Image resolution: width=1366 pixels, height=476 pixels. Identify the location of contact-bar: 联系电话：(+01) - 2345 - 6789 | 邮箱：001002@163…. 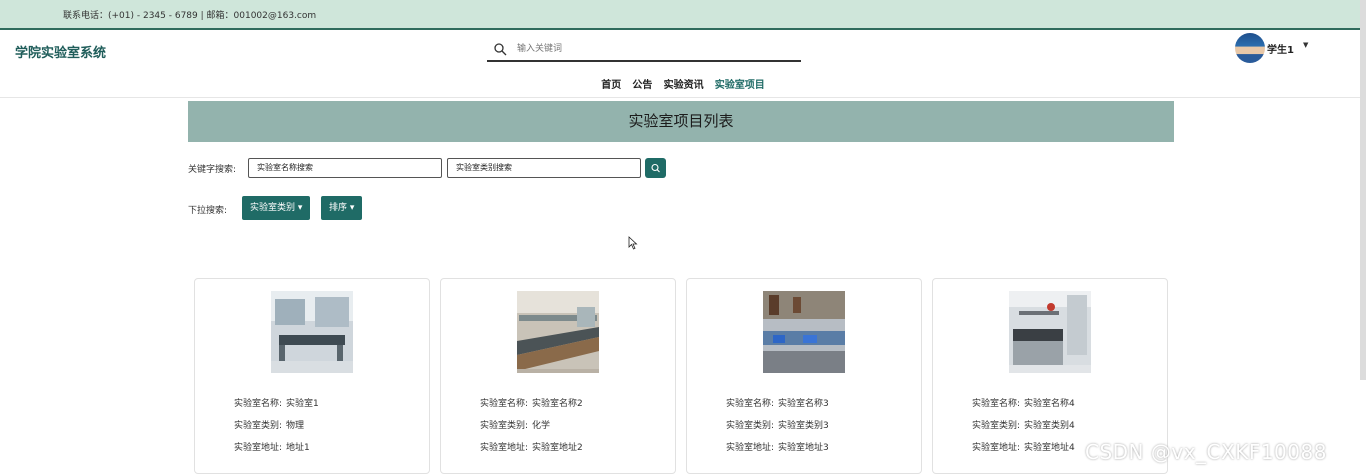
(683, 15).